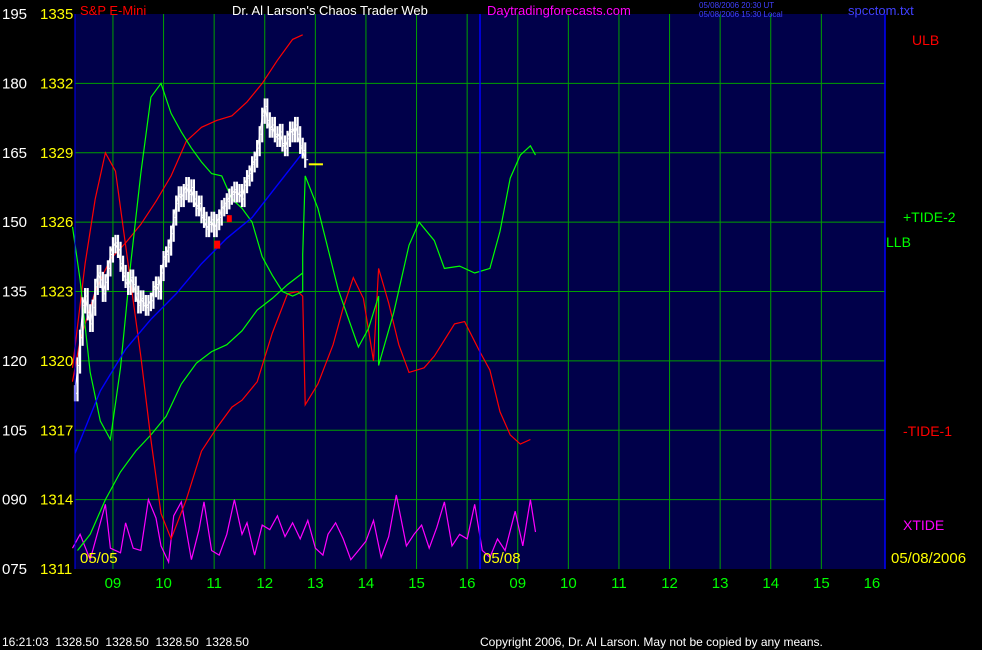  Describe the element at coordinates (925, 40) in the screenshot. I see `ulb-label: ULB` at that location.